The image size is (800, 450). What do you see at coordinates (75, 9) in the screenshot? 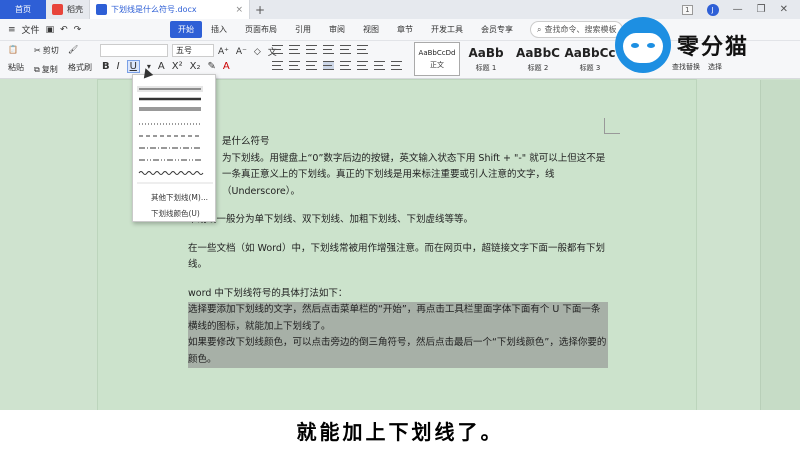
I see `tab-label: 稻壳` at bounding box center [75, 9].